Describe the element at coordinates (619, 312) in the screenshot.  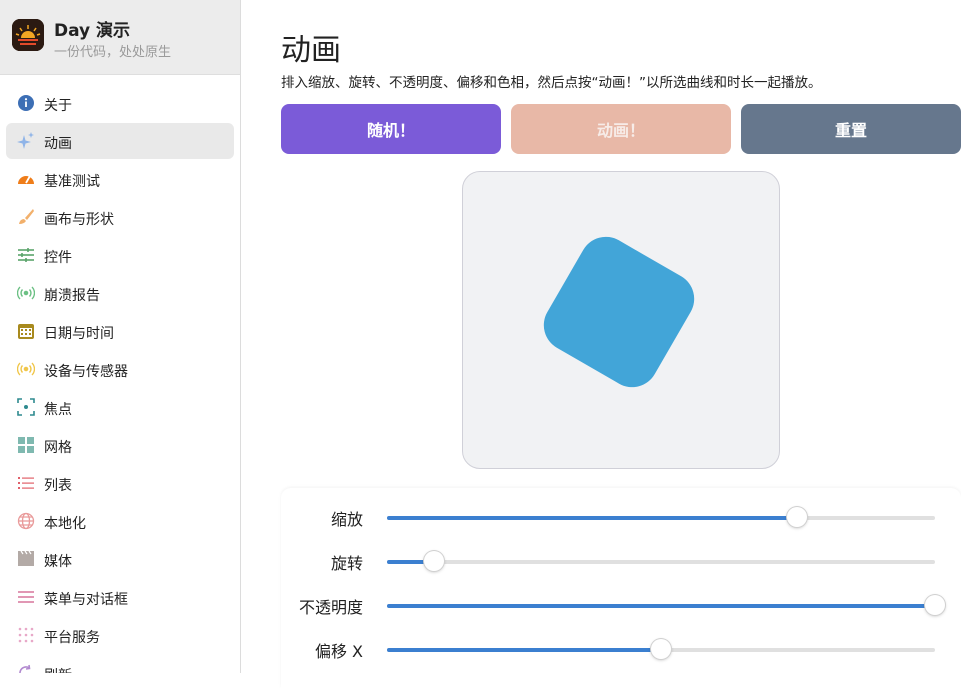
I see `animated-shape` at that location.